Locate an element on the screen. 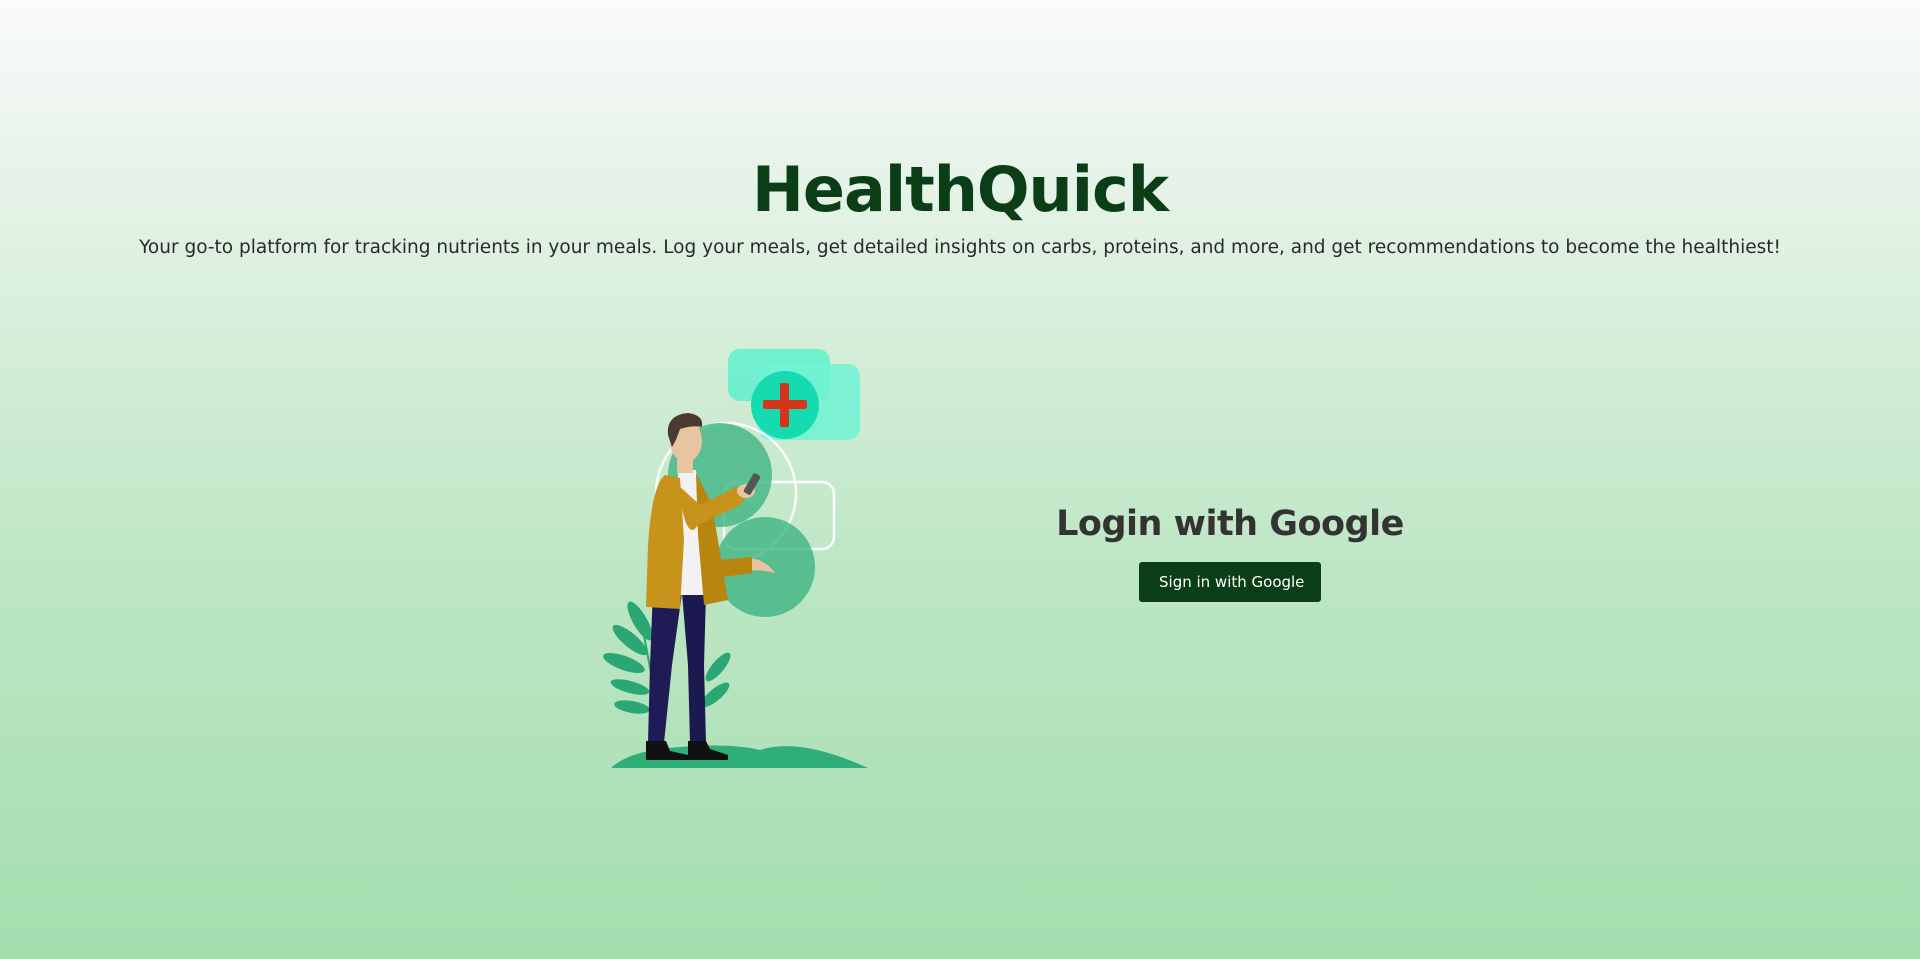 This screenshot has height=959, width=1920. hero-illustration is located at coordinates (740, 557).